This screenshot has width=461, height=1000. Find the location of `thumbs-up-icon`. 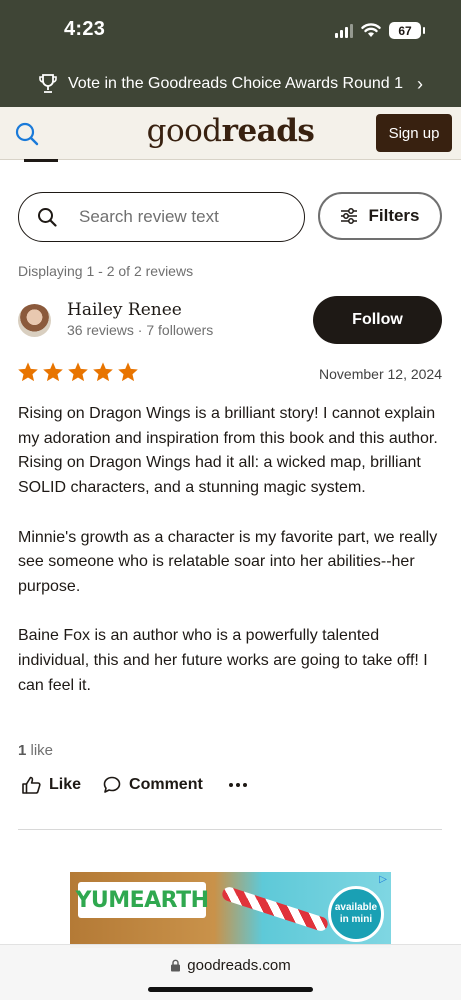

thumbs-up-icon is located at coordinates (31, 785).